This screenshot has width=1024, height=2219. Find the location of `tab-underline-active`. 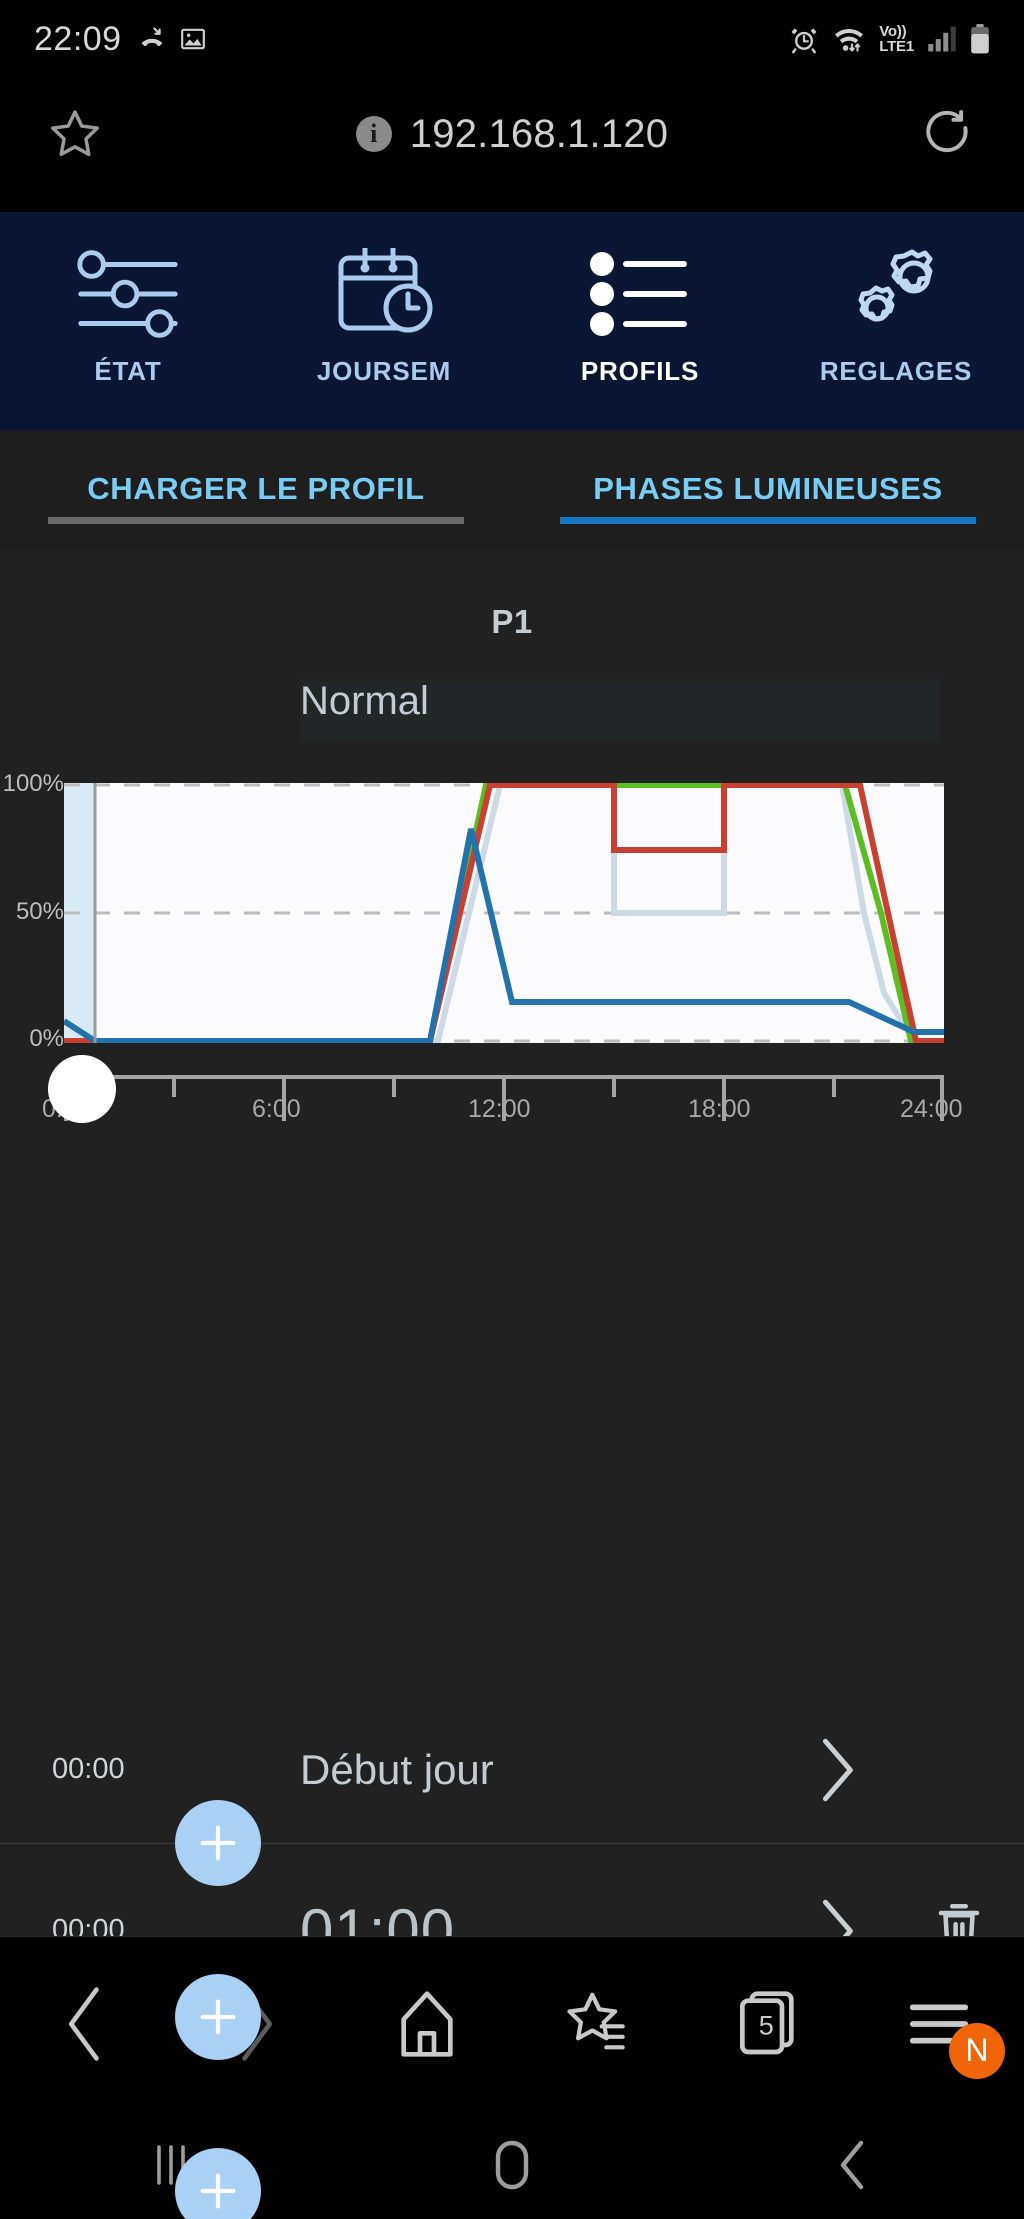

tab-underline-active is located at coordinates (768, 520).